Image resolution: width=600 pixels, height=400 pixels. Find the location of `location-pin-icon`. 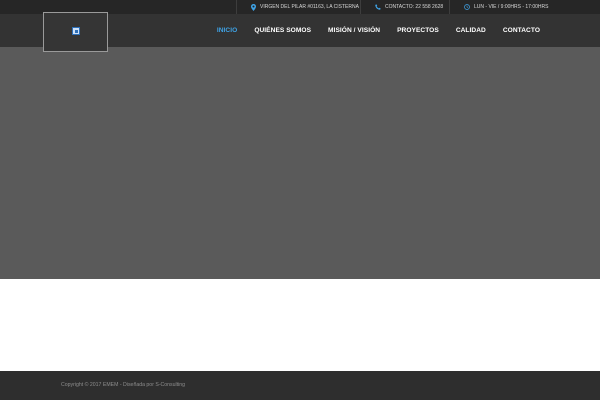

location-pin-icon is located at coordinates (253, 7).